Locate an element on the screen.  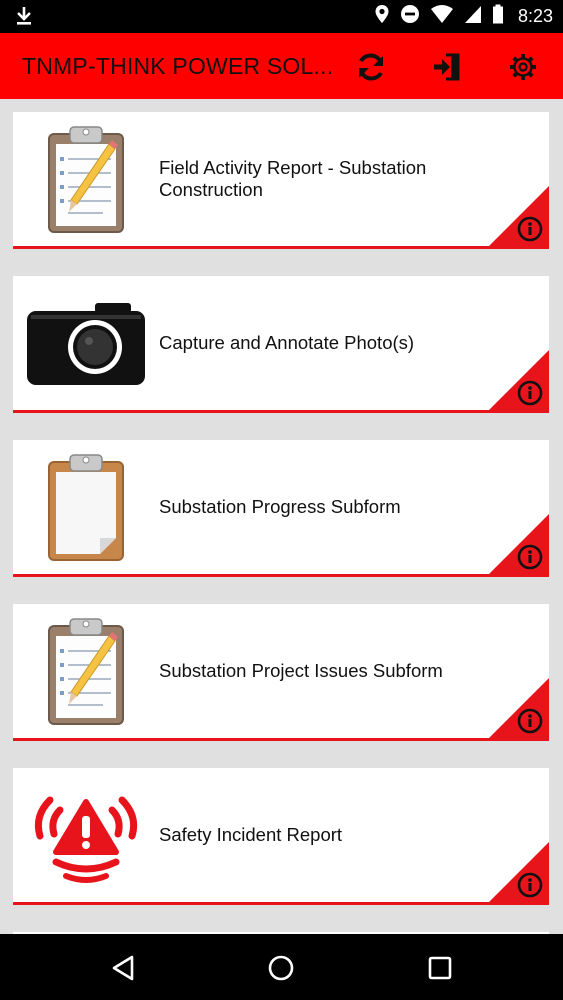
clipboard-blank-icon is located at coordinates (86, 508).